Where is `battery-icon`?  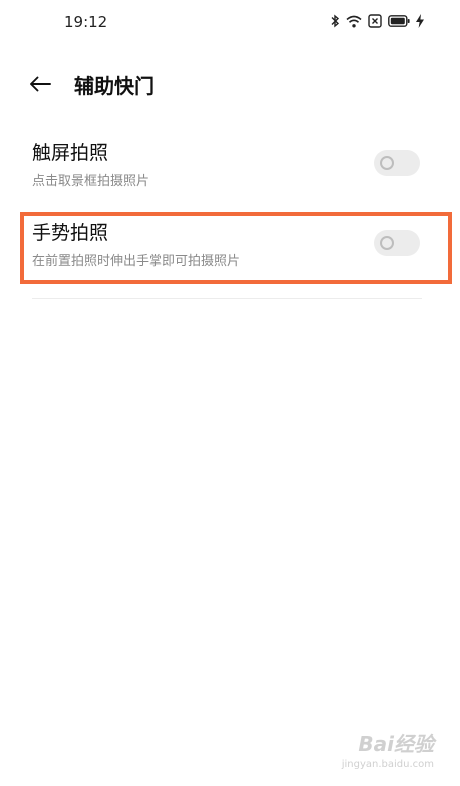
battery-icon is located at coordinates (399, 21).